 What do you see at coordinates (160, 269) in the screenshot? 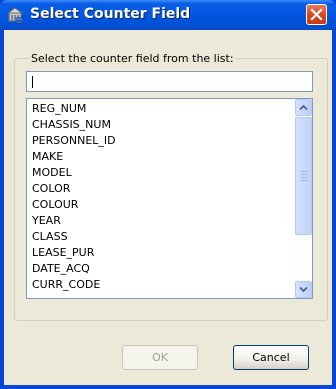
I see `list-item: DATE_ACQ` at bounding box center [160, 269].